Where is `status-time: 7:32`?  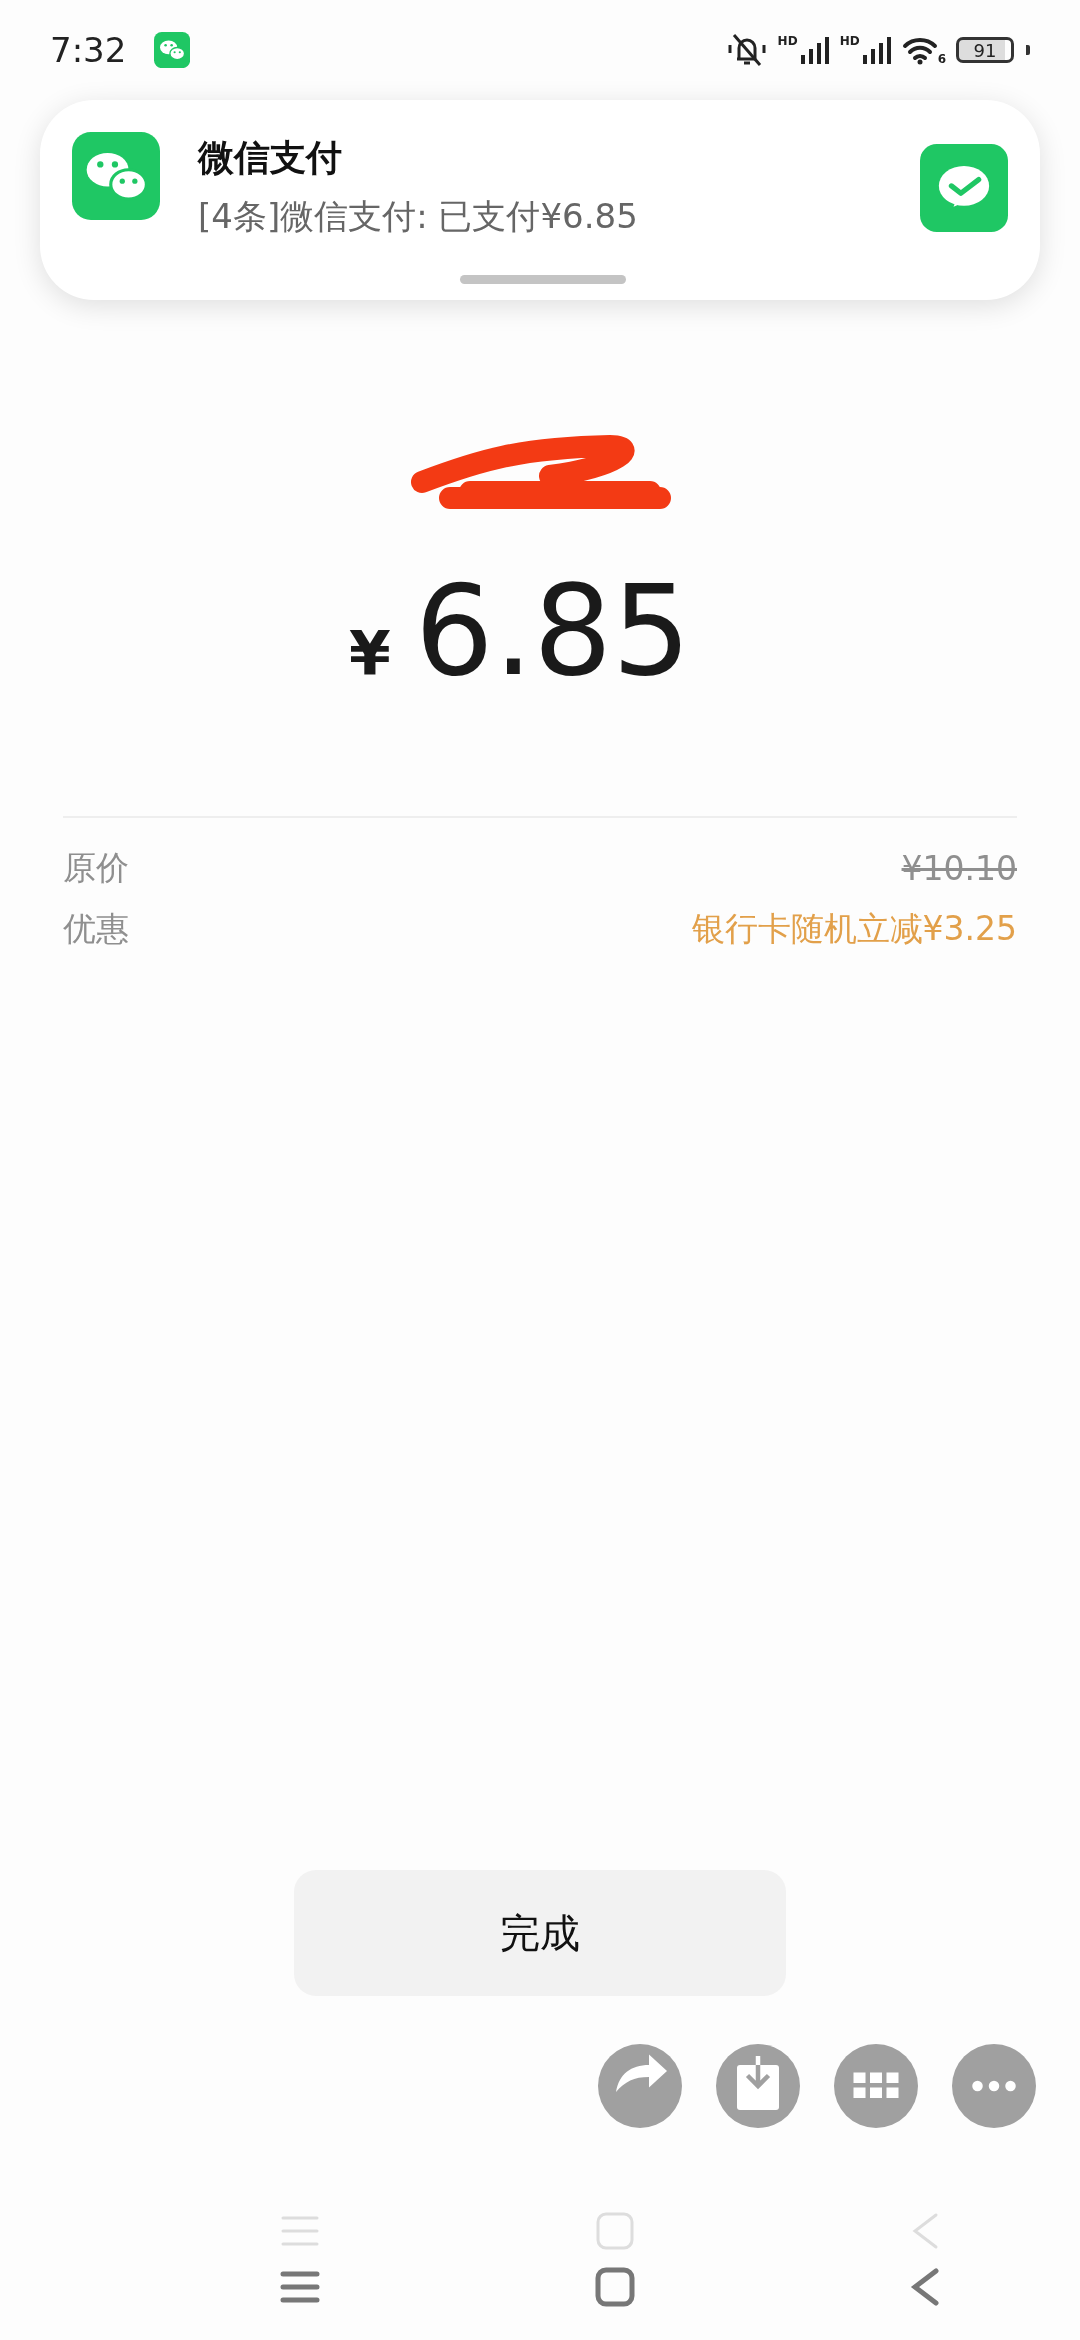
status-time: 7:32 is located at coordinates (88, 50).